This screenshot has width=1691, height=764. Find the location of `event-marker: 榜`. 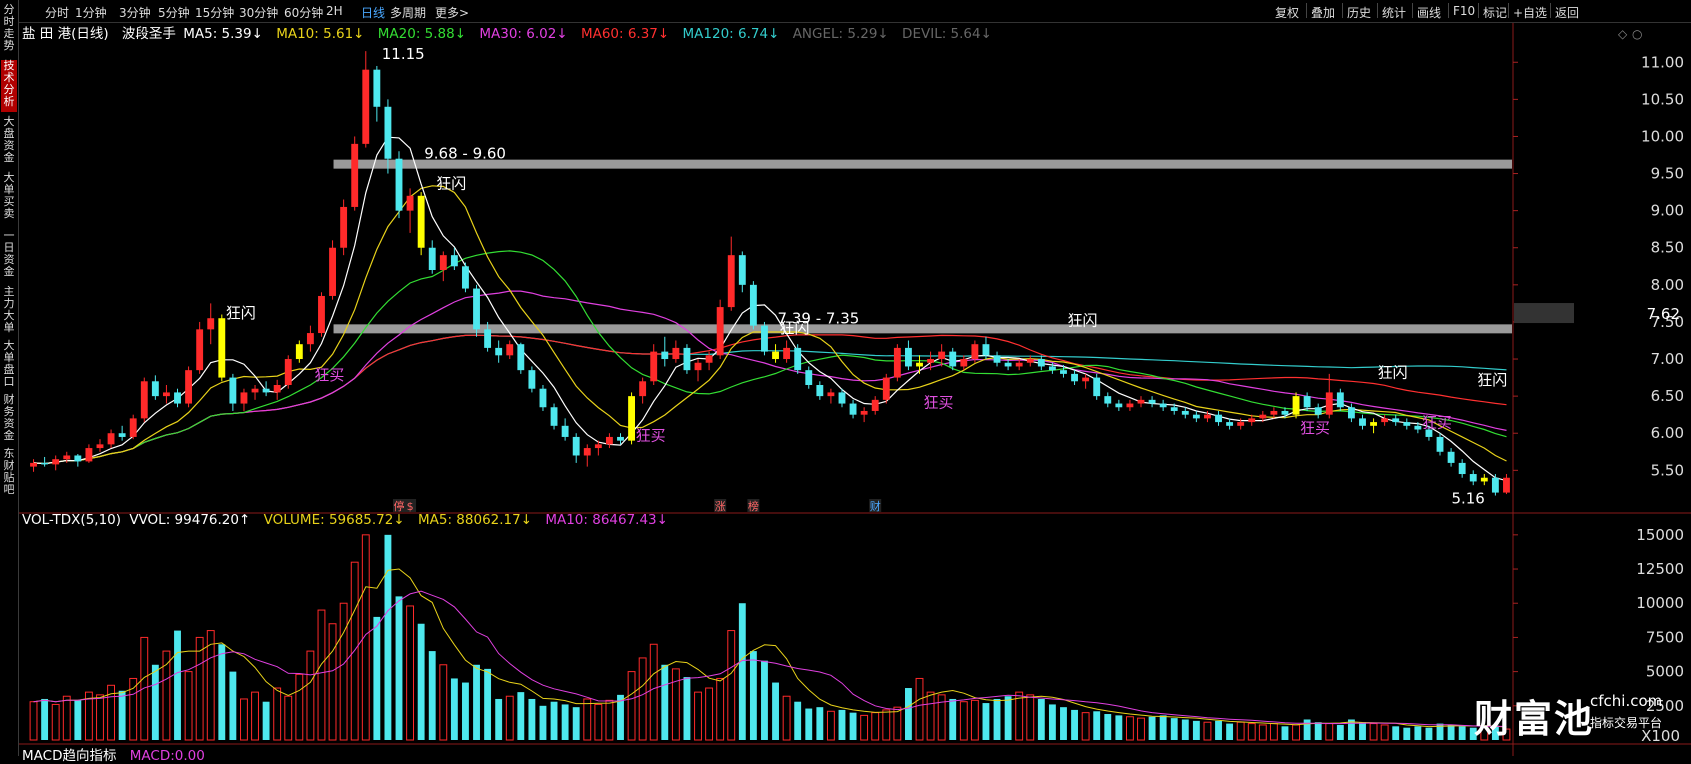

event-marker: 榜 is located at coordinates (753, 506).